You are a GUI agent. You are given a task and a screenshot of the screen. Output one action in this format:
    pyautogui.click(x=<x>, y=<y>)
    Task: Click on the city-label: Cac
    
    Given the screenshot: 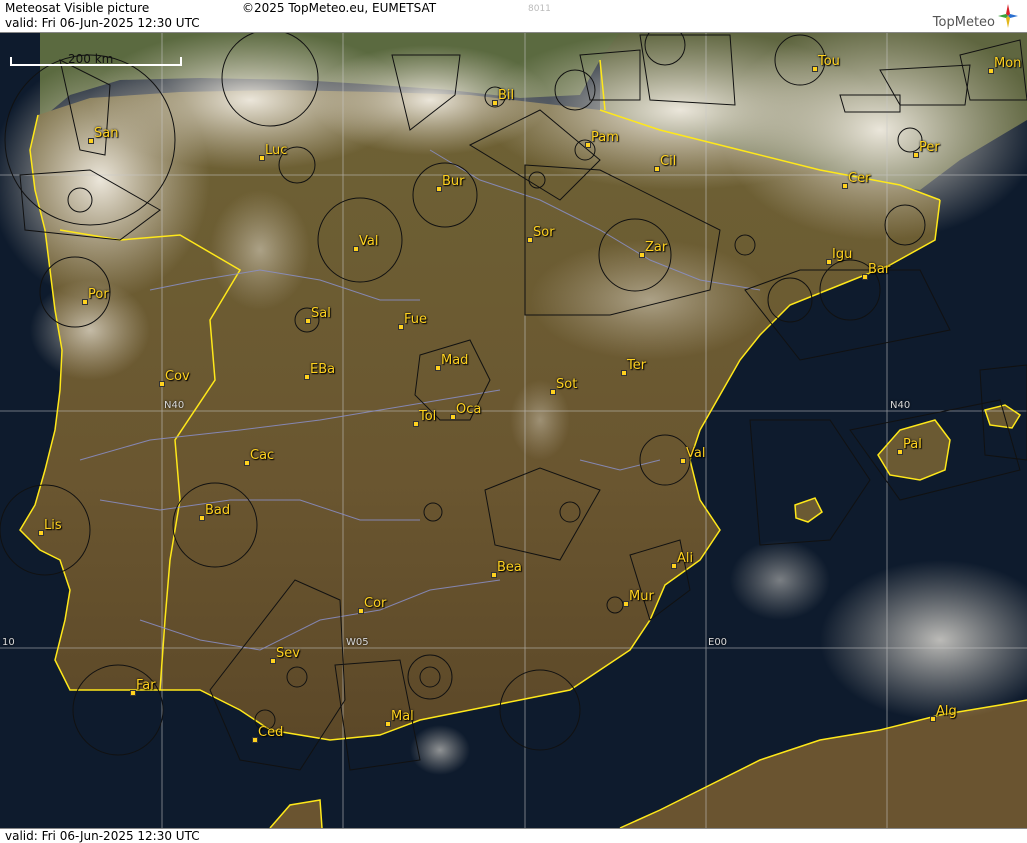 What is the action you would take?
    pyautogui.click(x=262, y=455)
    